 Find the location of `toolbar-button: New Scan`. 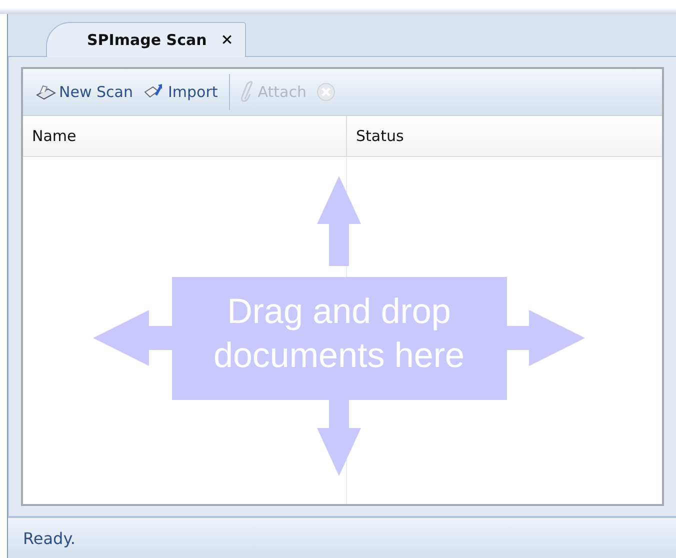

toolbar-button: New Scan is located at coordinates (84, 92).